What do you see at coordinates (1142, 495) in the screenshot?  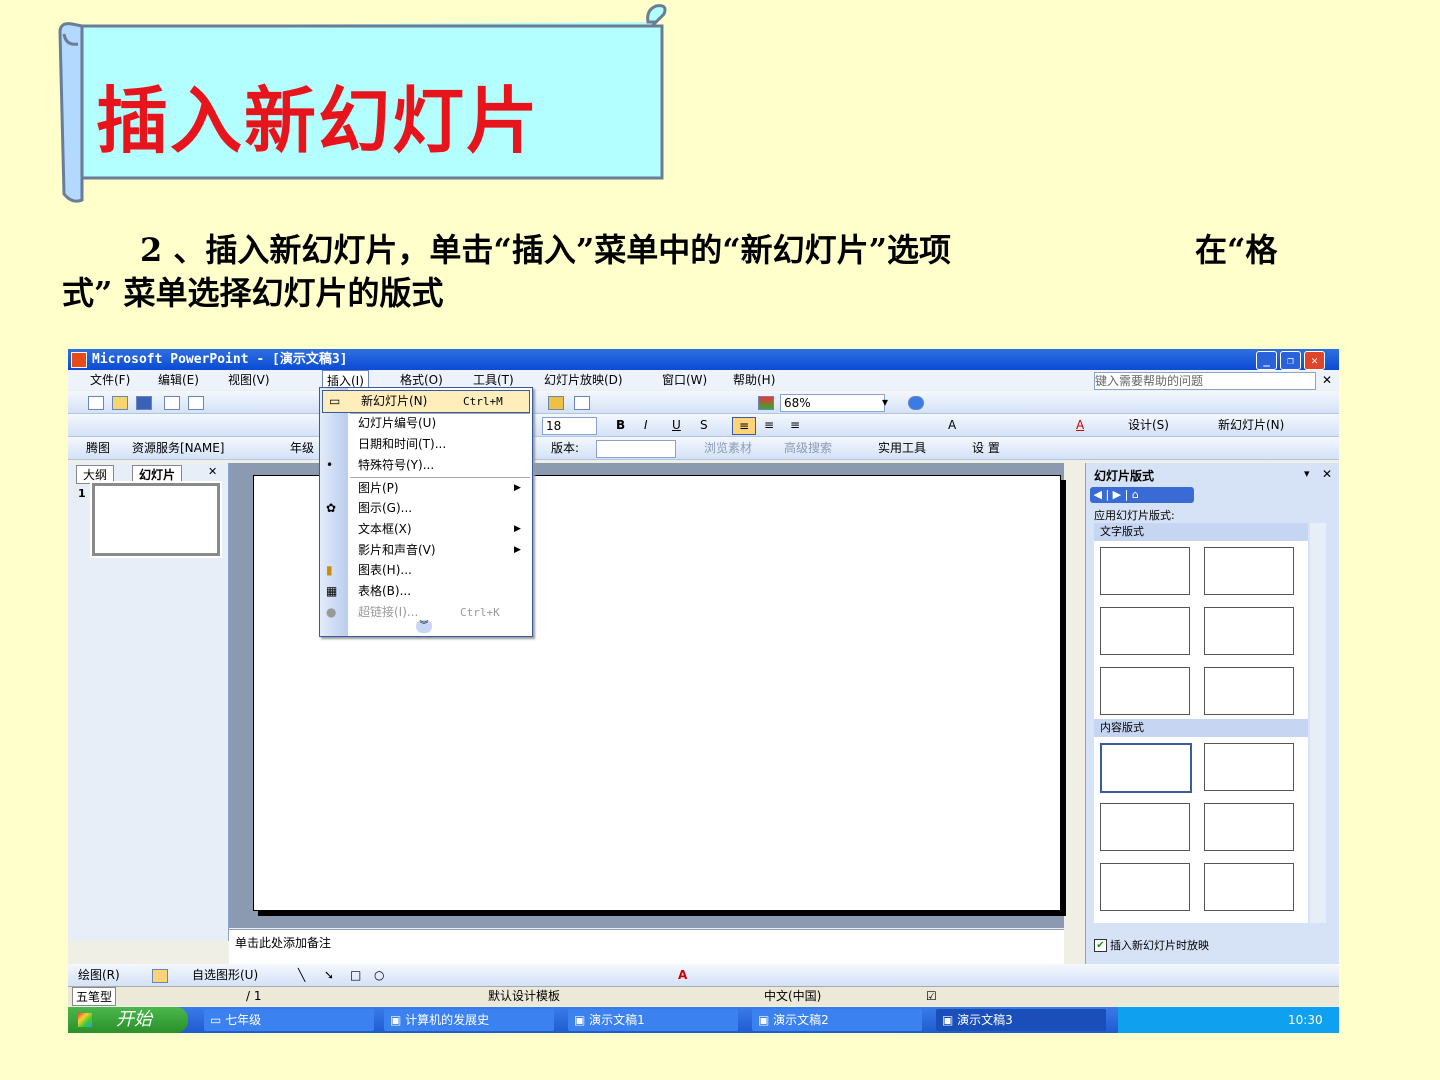 I see `taskpane-nav-icons: ◀ | ▶ | ⌂` at bounding box center [1142, 495].